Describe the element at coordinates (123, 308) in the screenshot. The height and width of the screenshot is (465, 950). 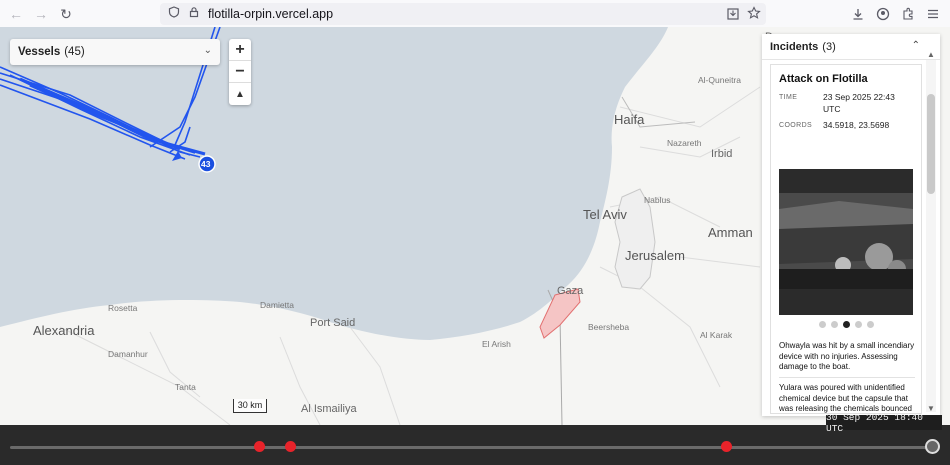
I see `map-label-rosetta: Rosetta` at that location.